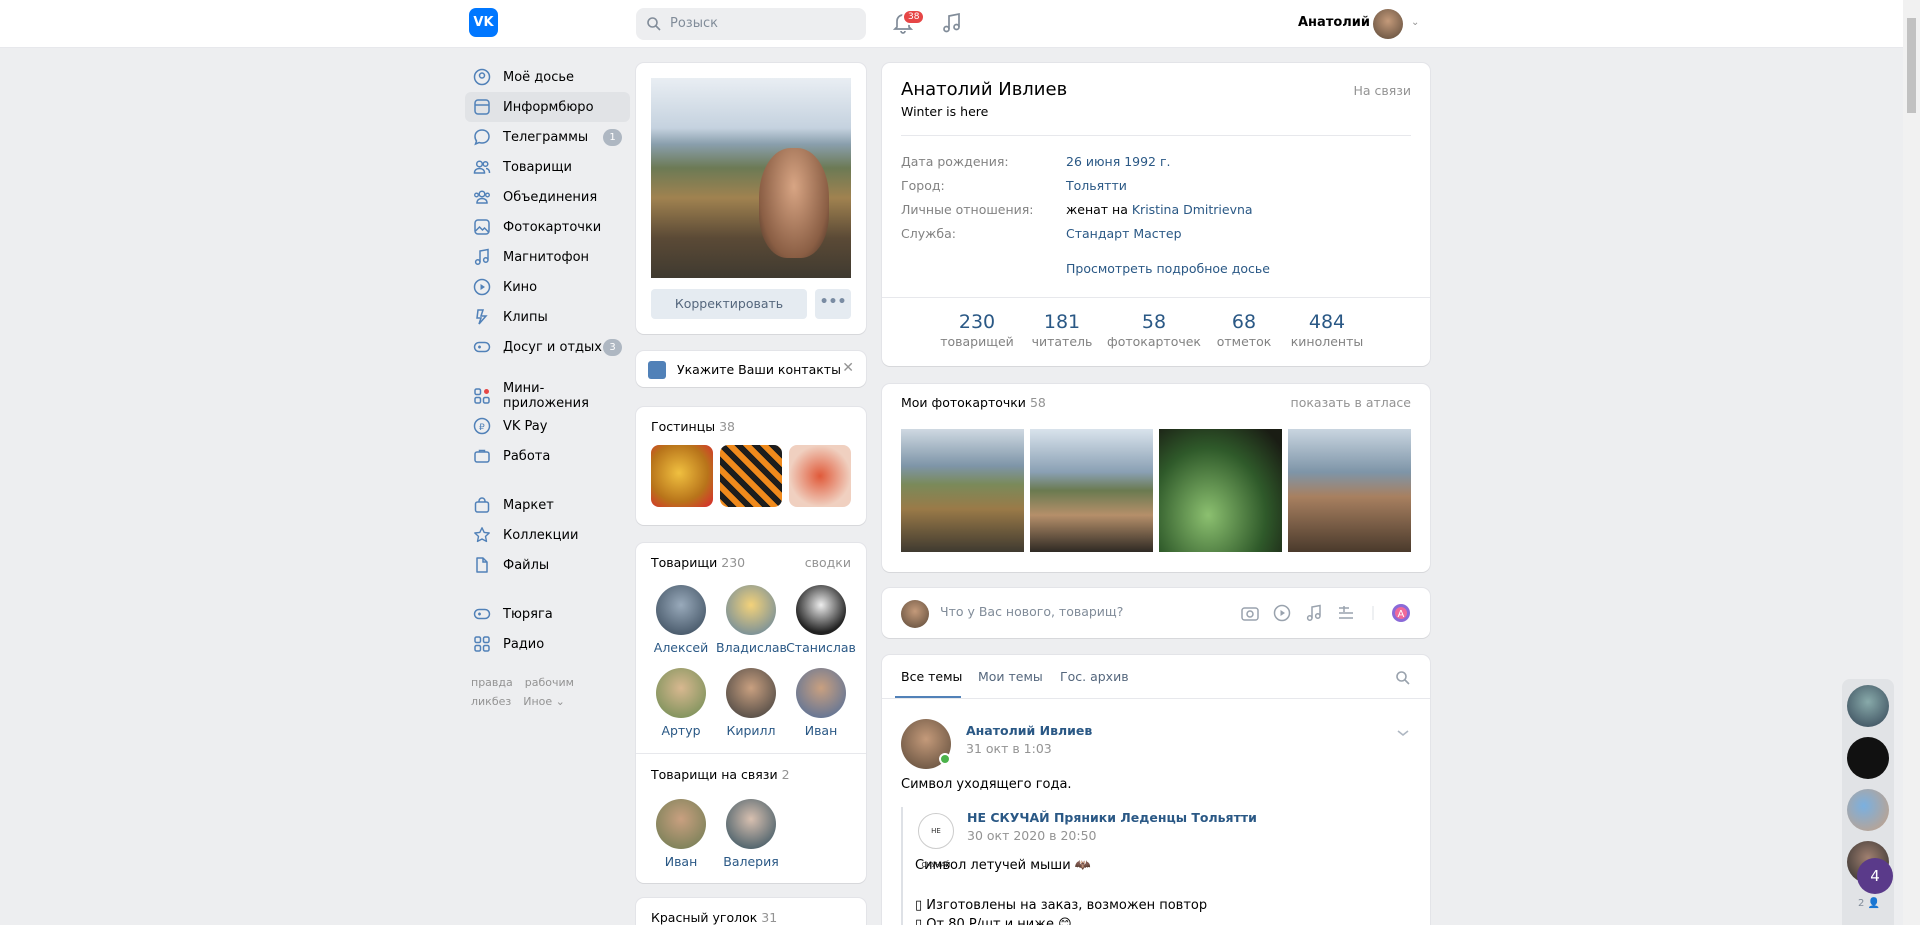  What do you see at coordinates (751, 369) in the screenshot?
I see `contacts-prompt: Укажите Ваши контакты ✕` at bounding box center [751, 369].